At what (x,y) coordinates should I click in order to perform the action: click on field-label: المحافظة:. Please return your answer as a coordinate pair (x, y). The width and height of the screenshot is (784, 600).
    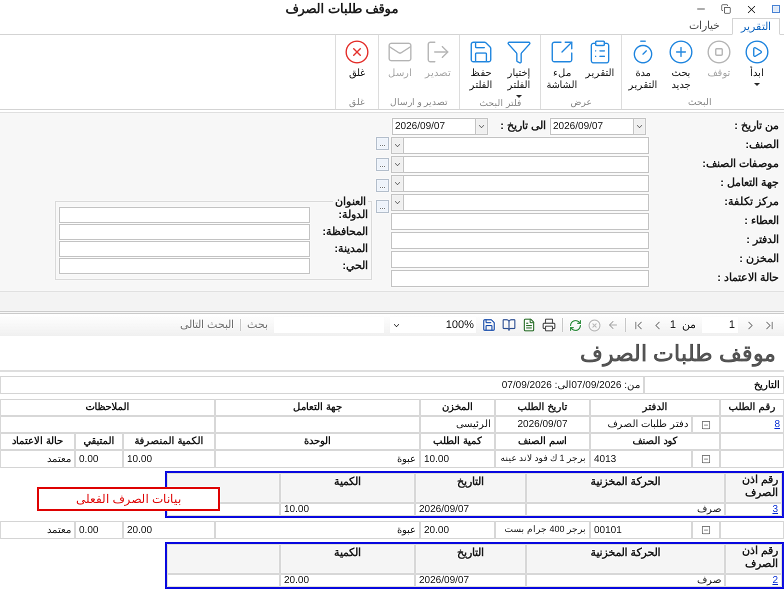
    Looking at the image, I should click on (344, 232).